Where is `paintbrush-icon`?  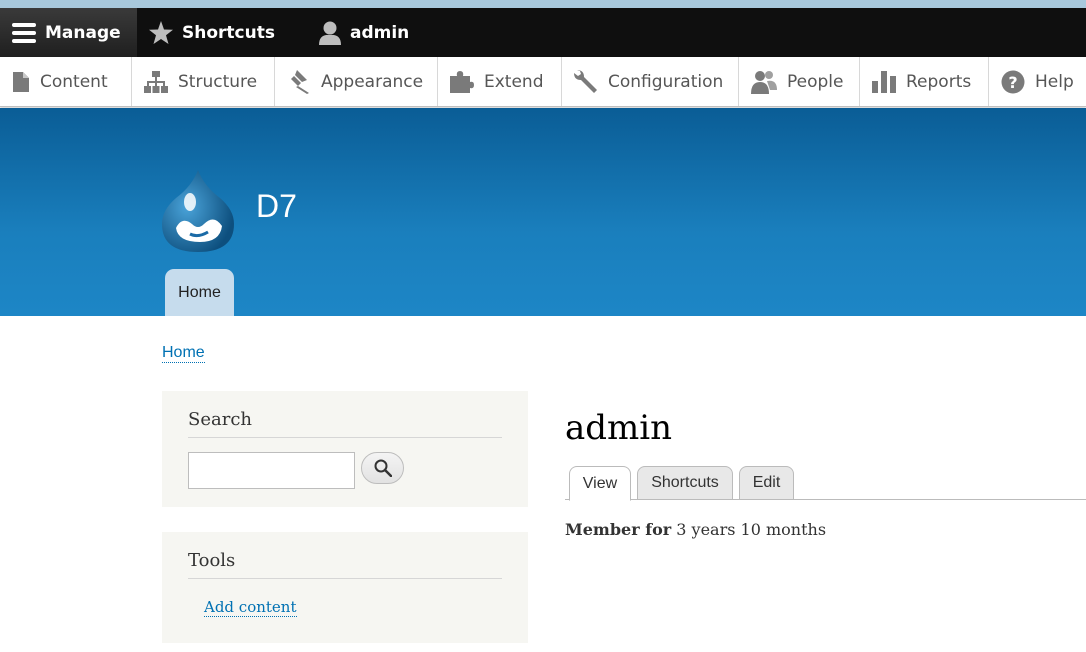 paintbrush-icon is located at coordinates (300, 81).